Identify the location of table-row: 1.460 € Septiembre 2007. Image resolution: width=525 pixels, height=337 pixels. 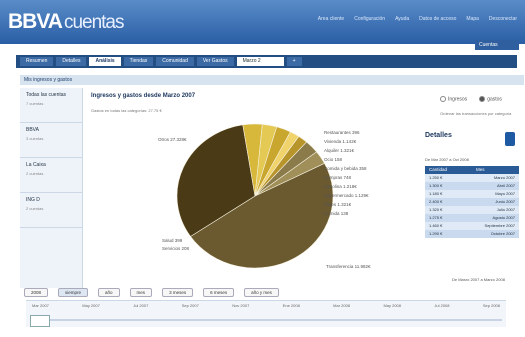
(472, 226).